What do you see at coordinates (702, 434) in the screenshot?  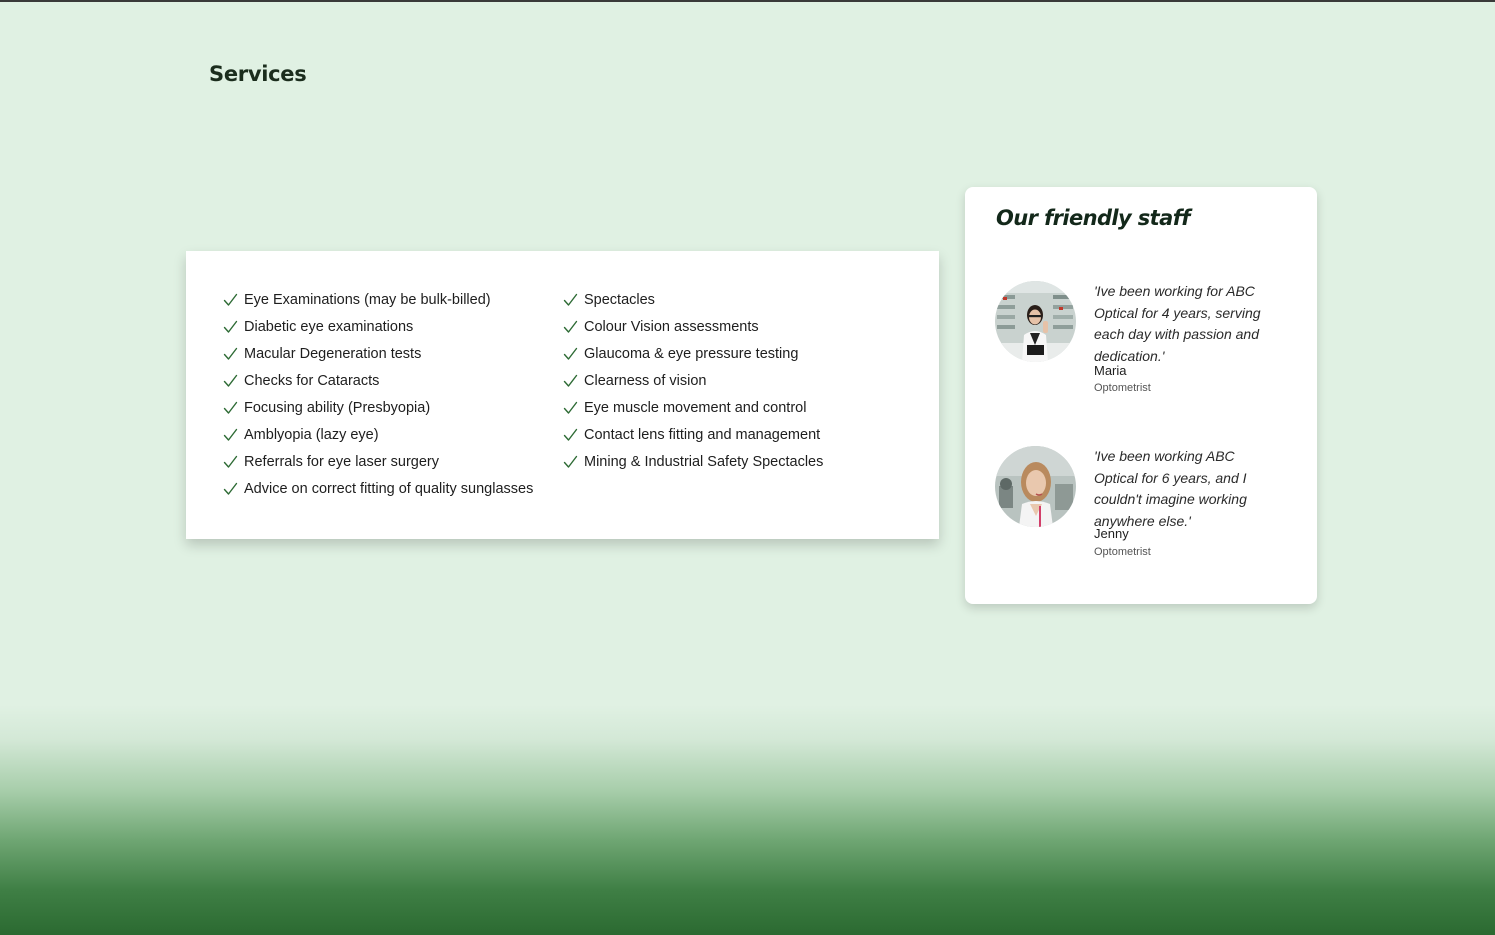 I see `service-label: Contact lens fitting and management` at bounding box center [702, 434].